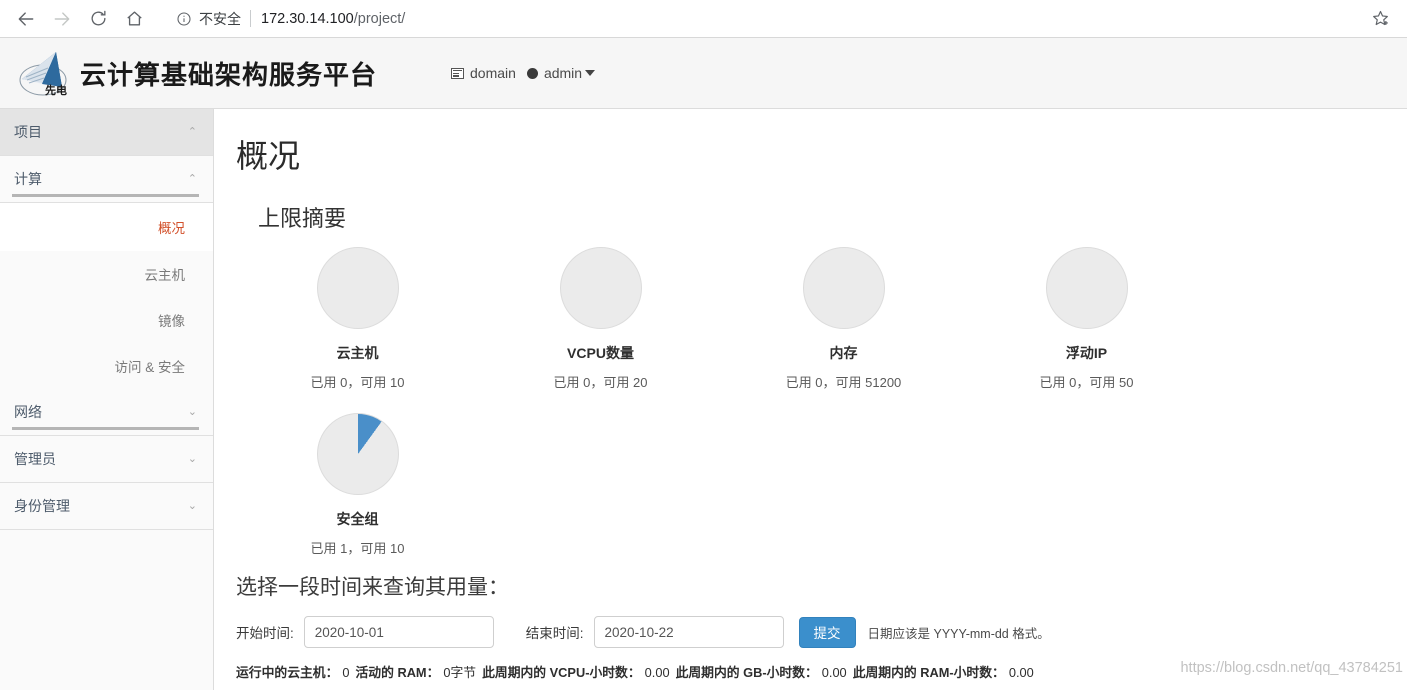  What do you see at coordinates (1086, 353) in the screenshot?
I see `quota-name: 浮动IP` at bounding box center [1086, 353].